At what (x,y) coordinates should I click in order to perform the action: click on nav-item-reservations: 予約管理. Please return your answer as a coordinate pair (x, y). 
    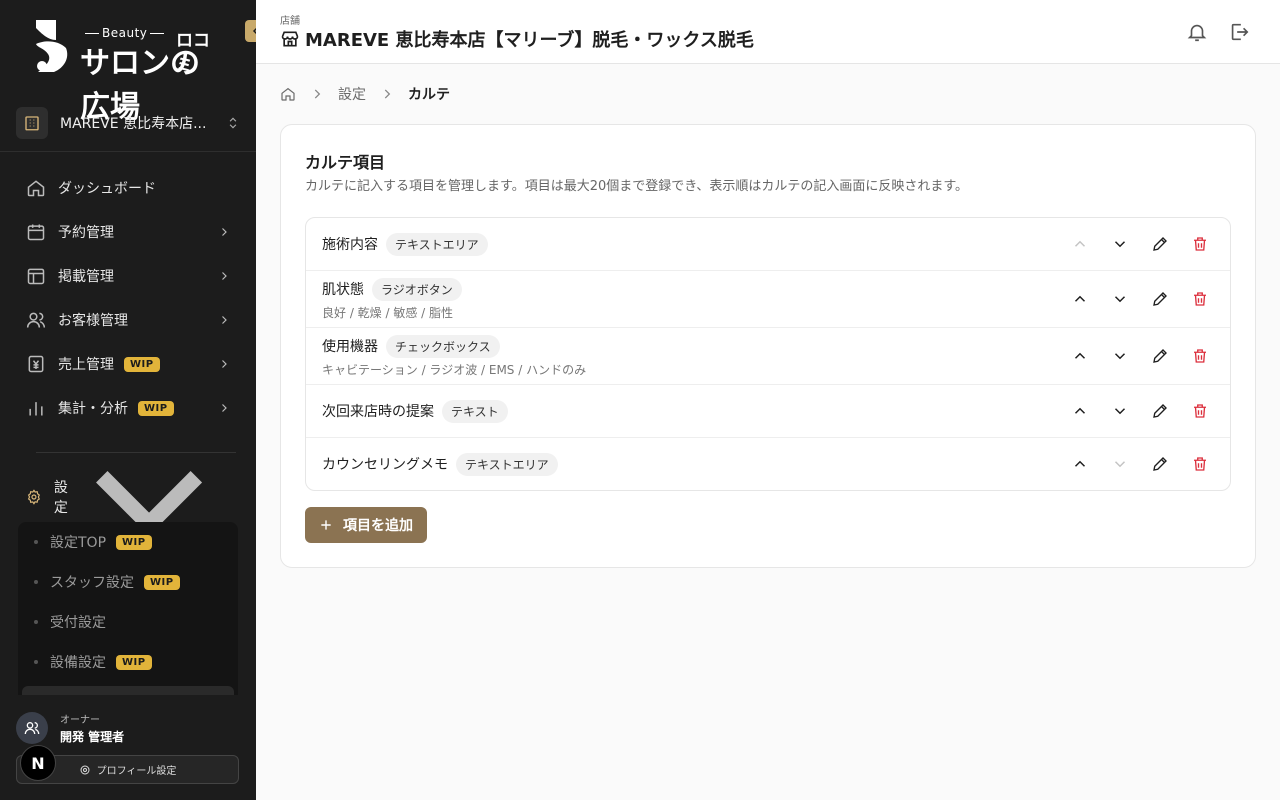
    Looking at the image, I should click on (128, 232).